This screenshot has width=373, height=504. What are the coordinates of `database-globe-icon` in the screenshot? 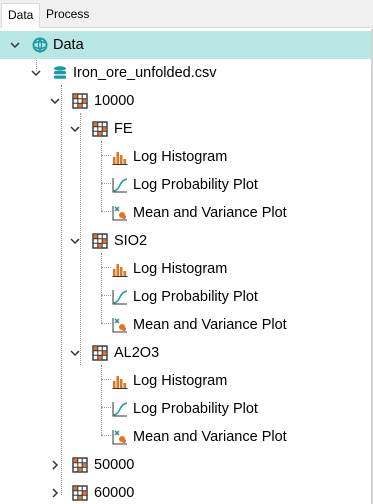 It's located at (40, 45).